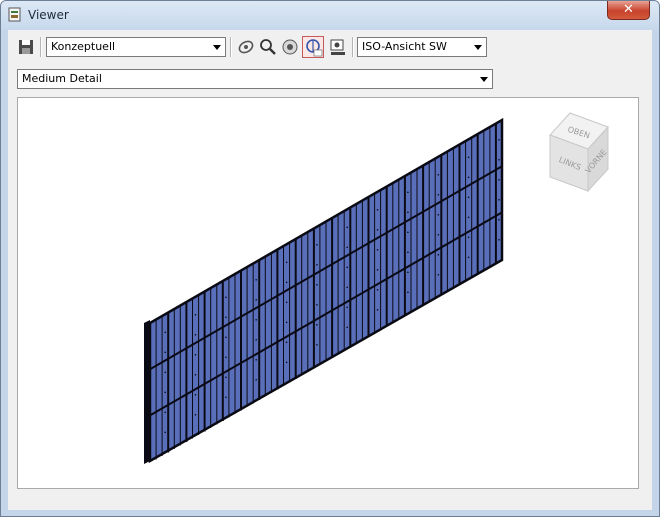 This screenshot has height=517, width=660. I want to click on view-orientation-select: ISO-Ansicht SW, so click(422, 47).